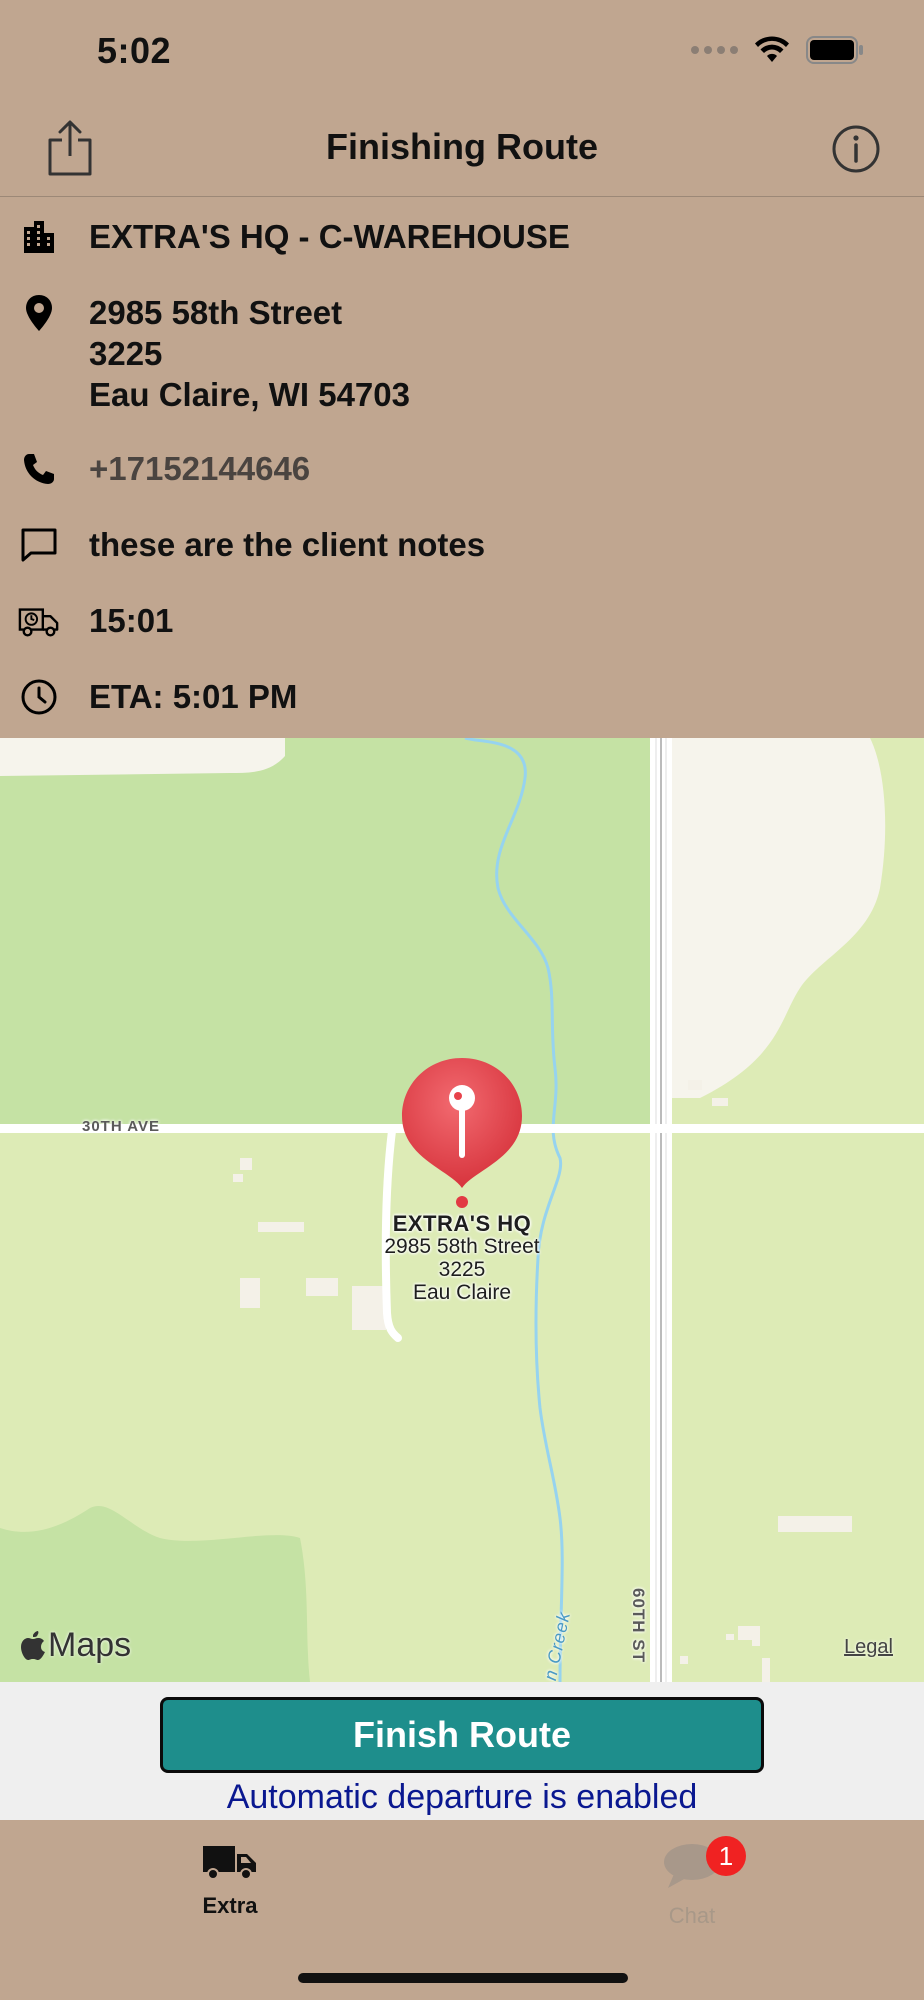 Image resolution: width=924 pixels, height=2000 pixels. Describe the element at coordinates (216, 312) in the screenshot. I see `address-line-1: 2985 58th Street` at that location.